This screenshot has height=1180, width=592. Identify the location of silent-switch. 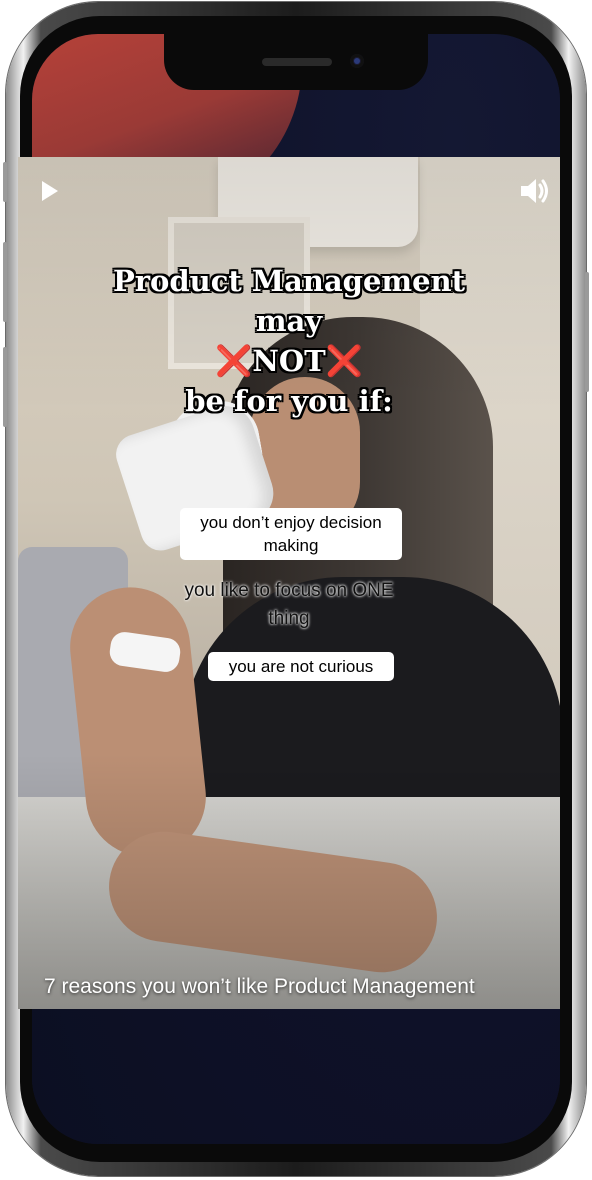
(5, 182).